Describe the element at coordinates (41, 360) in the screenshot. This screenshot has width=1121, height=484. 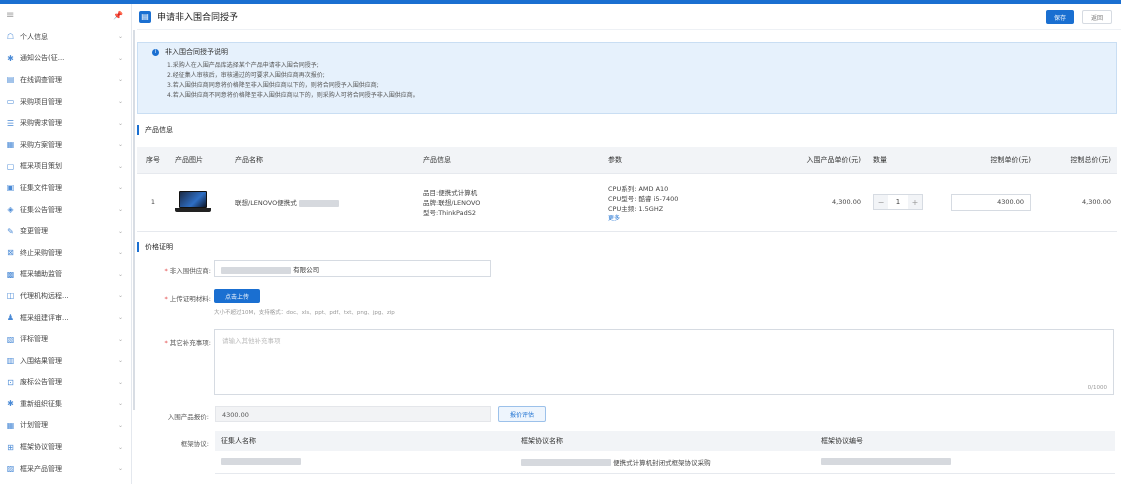
I see `sidebar-item-label: 入围结果管理` at that location.